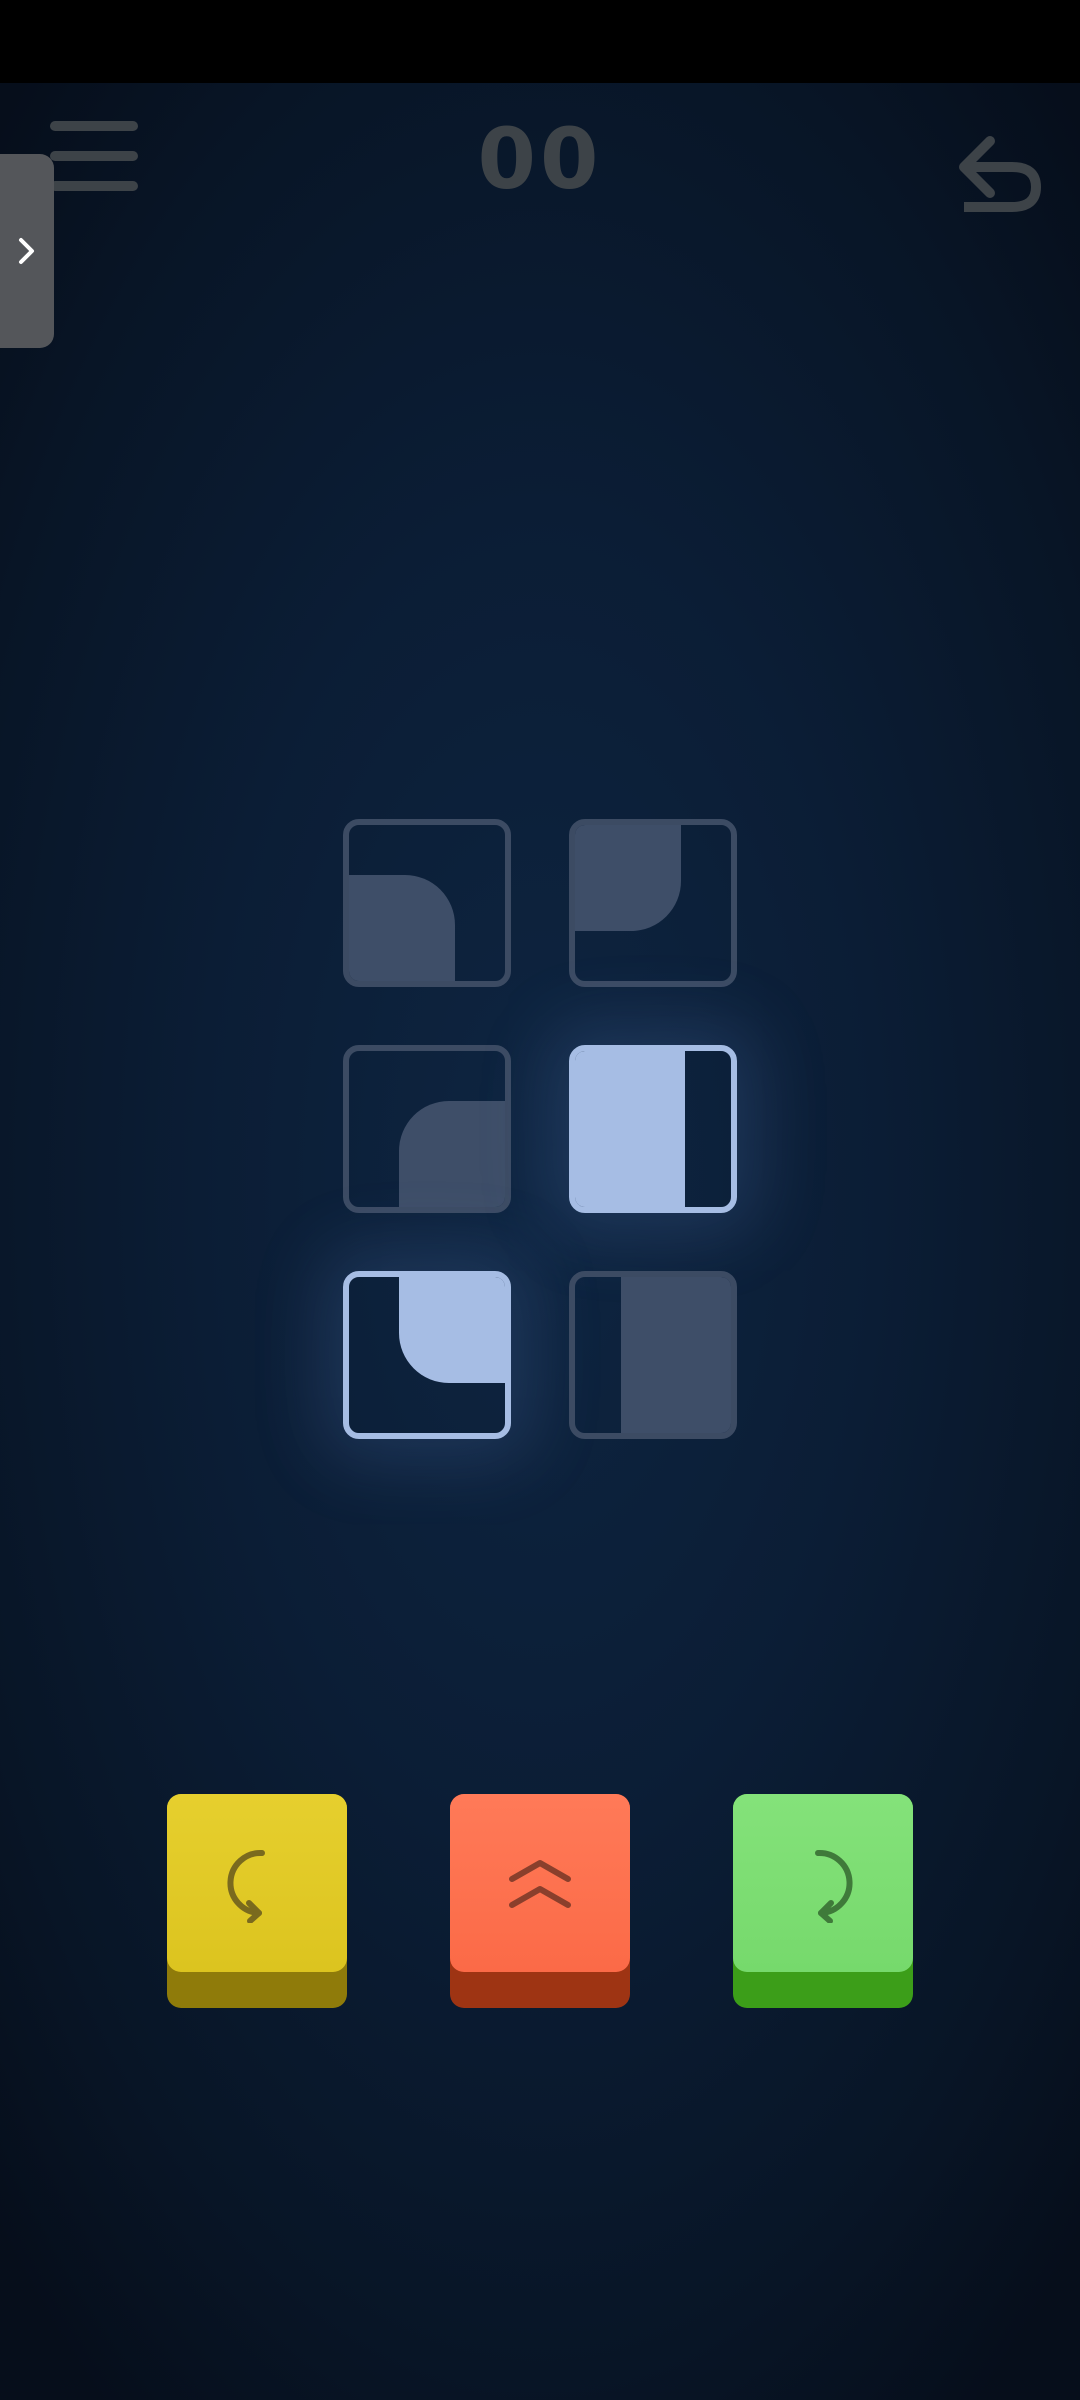 The height and width of the screenshot is (2400, 1080). I want to click on flip-button, so click(540, 1901).